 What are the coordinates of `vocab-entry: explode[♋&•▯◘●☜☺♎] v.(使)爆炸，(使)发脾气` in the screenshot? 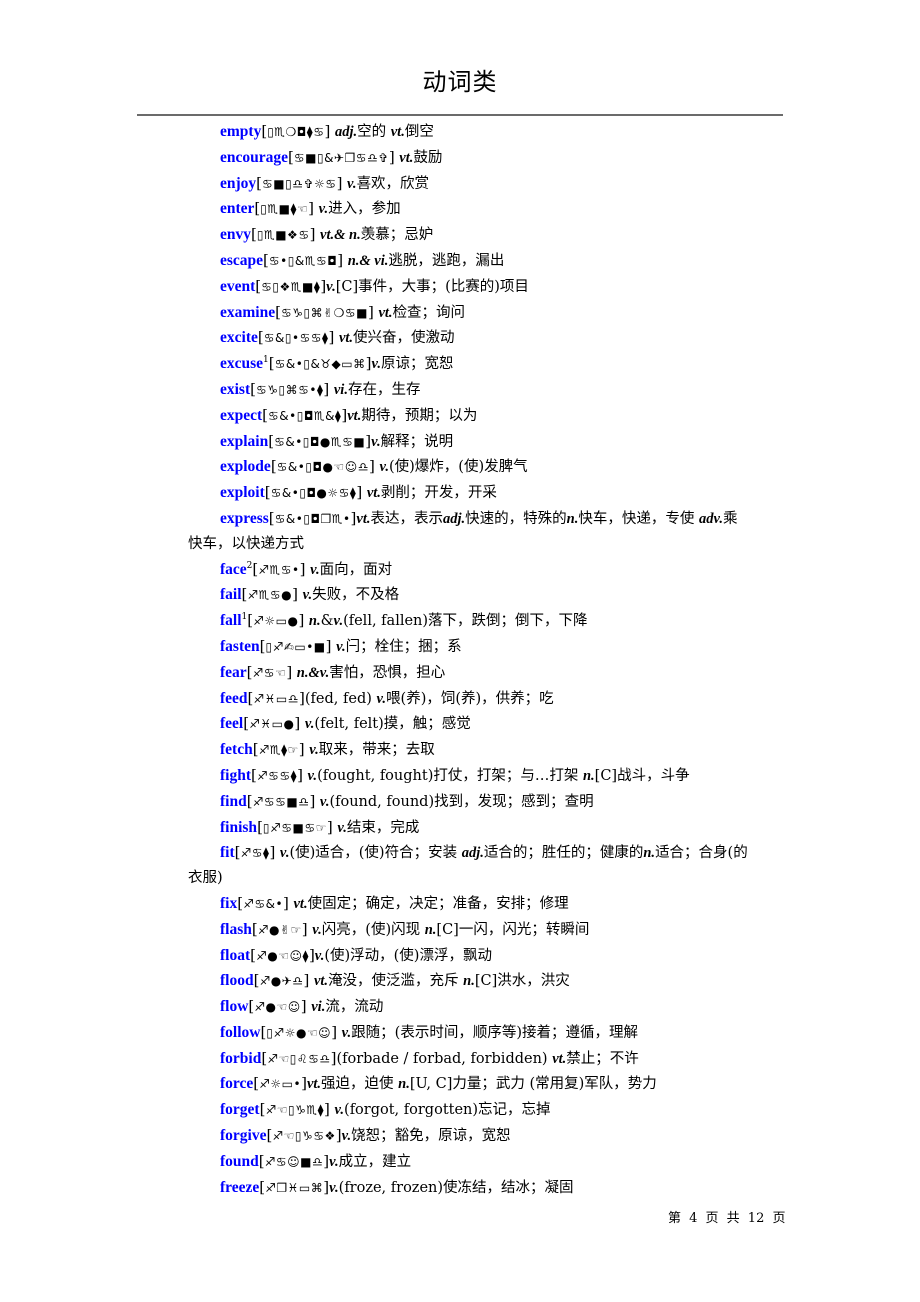 It's located at (468, 467).